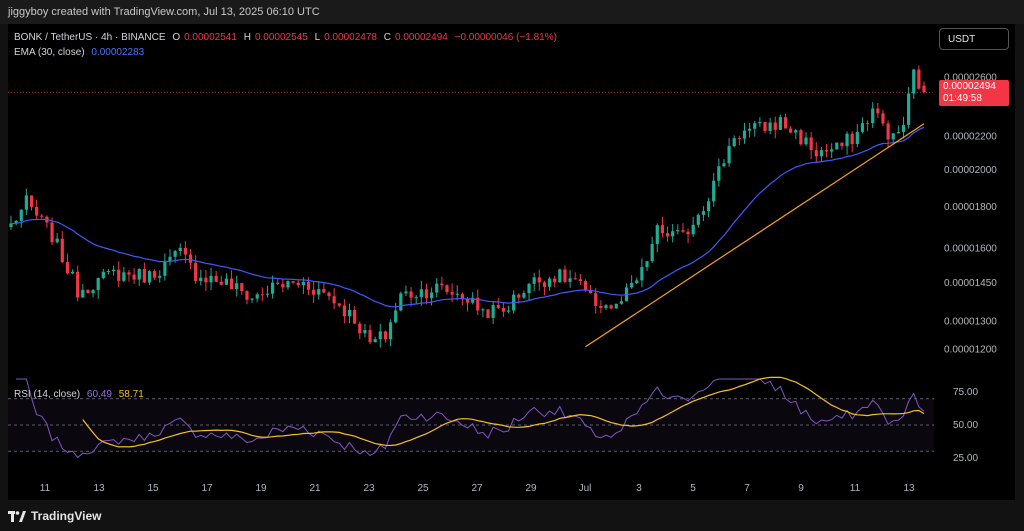  I want to click on currency-selector: USDT, so click(974, 39).